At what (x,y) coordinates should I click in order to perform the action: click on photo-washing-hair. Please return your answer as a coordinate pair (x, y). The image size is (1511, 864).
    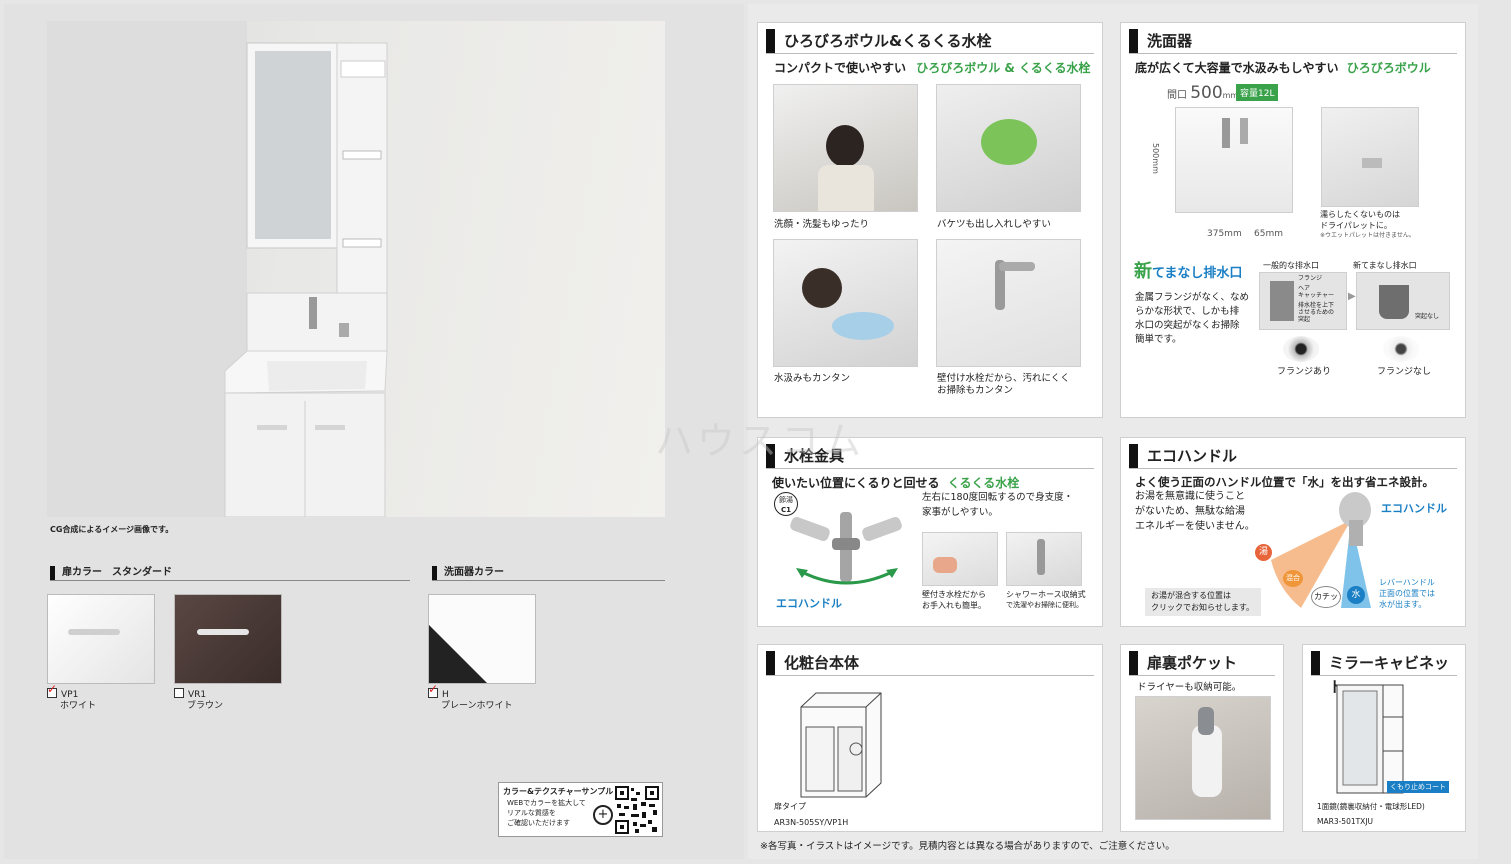
    Looking at the image, I should click on (845, 148).